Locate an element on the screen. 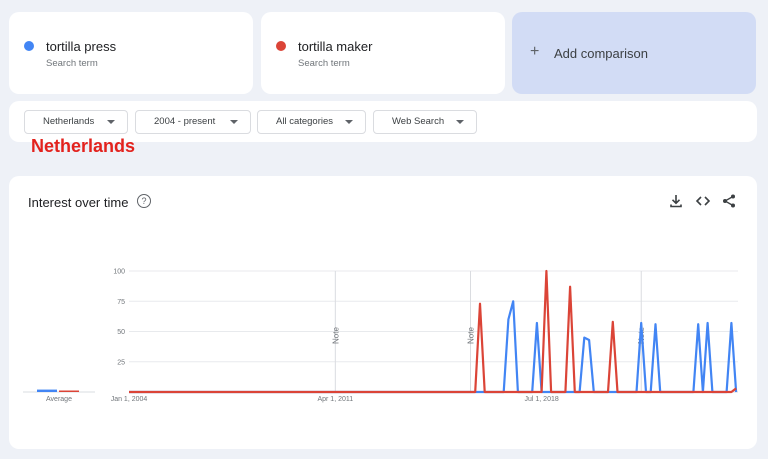  region-dropdown-value: Netherlands is located at coordinates (69, 121).